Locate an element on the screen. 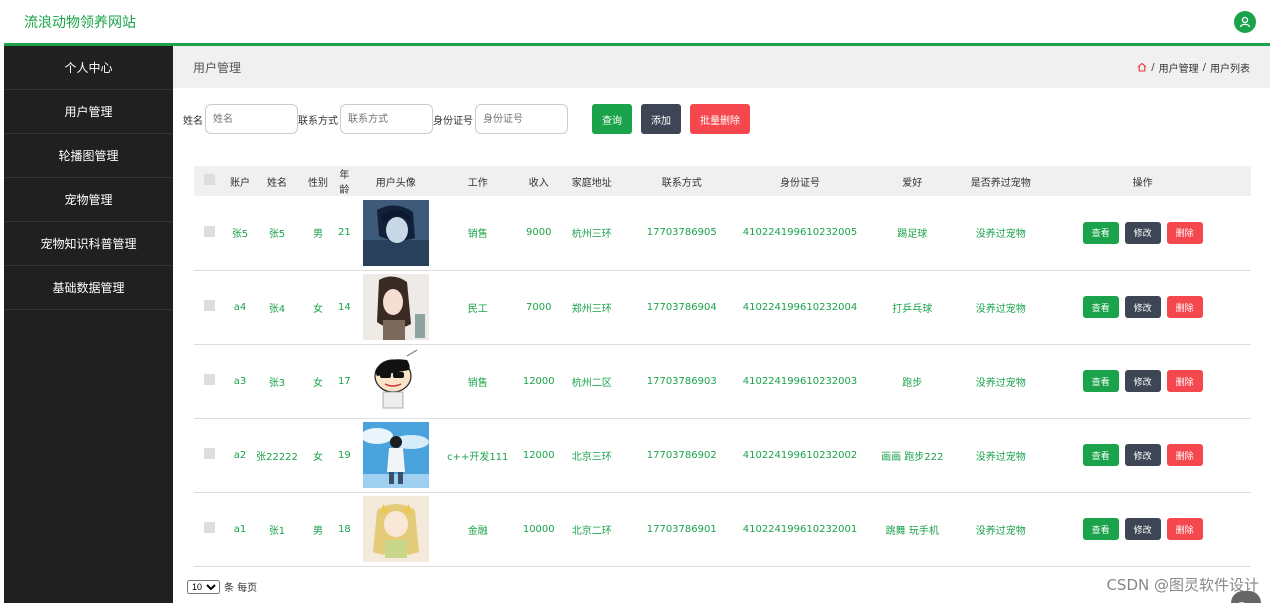  cell-account: a1 is located at coordinates (240, 529).